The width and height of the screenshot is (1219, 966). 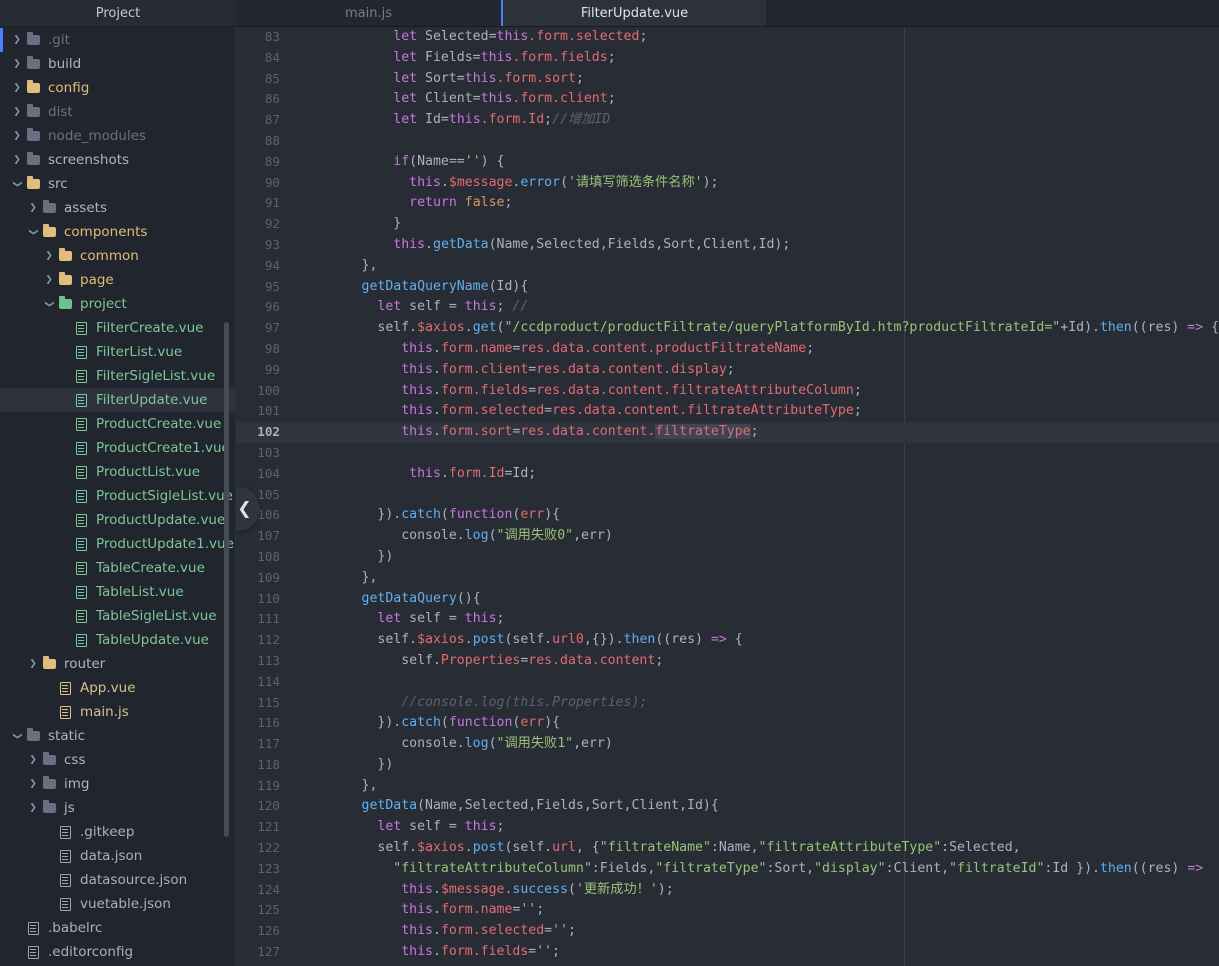 What do you see at coordinates (727, 910) in the screenshot?
I see `code-line: 125 this.form.name='';` at bounding box center [727, 910].